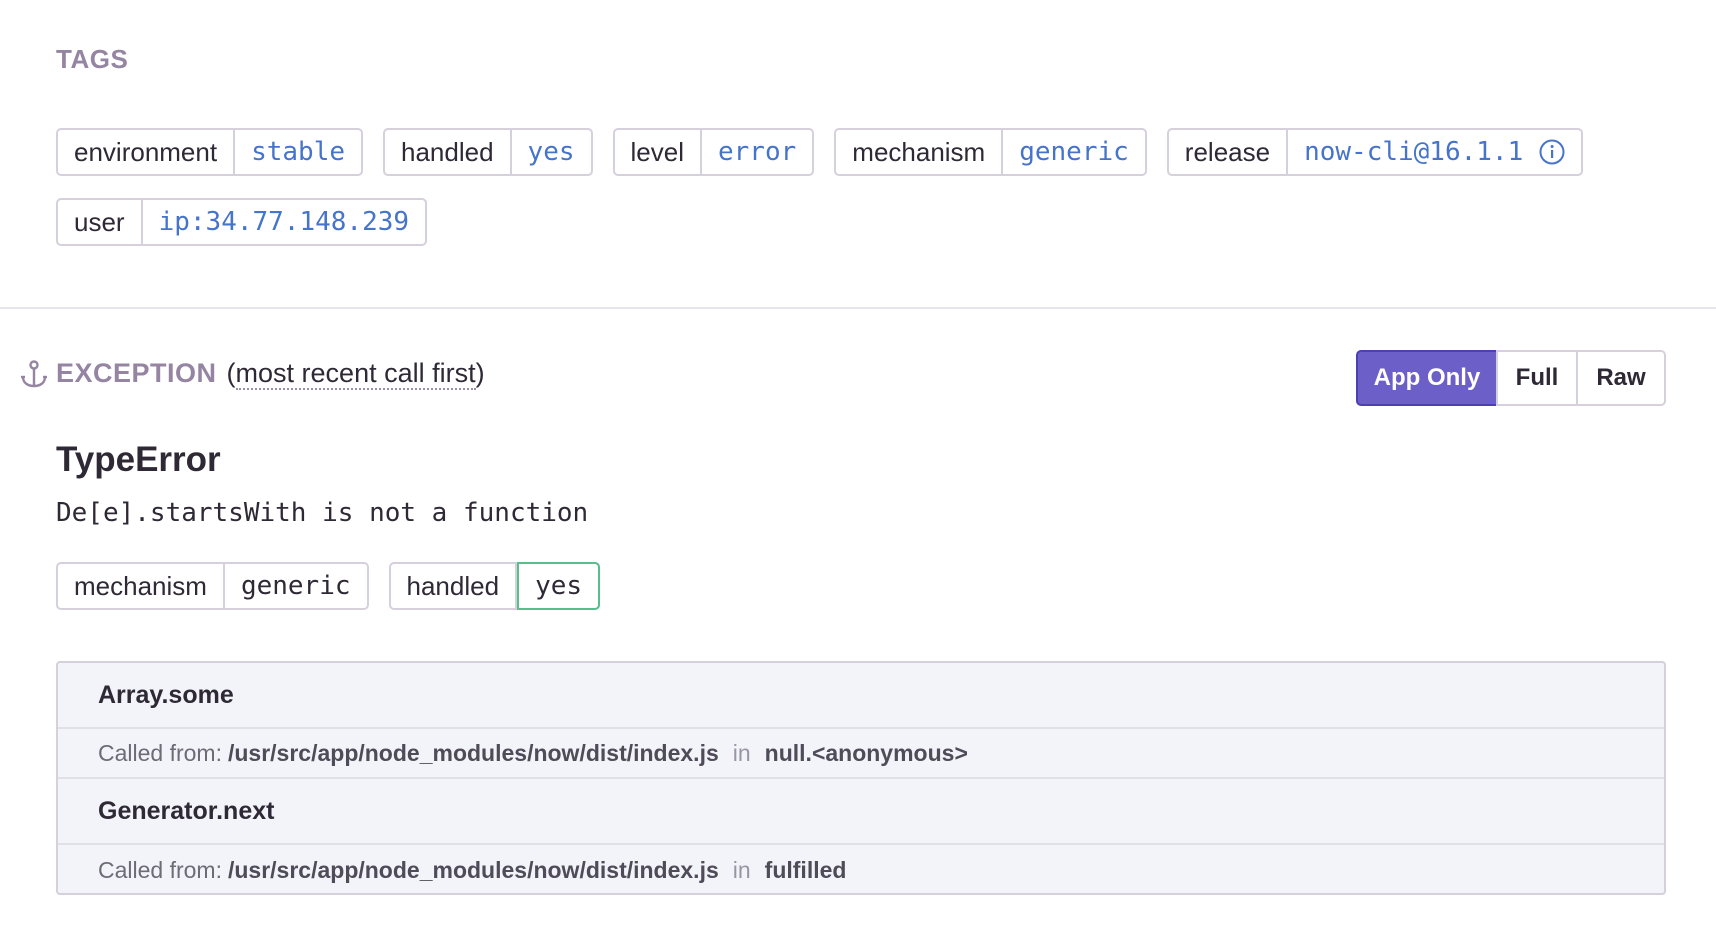 The height and width of the screenshot is (934, 1716). What do you see at coordinates (757, 152) in the screenshot?
I see `tag-value: error` at bounding box center [757, 152].